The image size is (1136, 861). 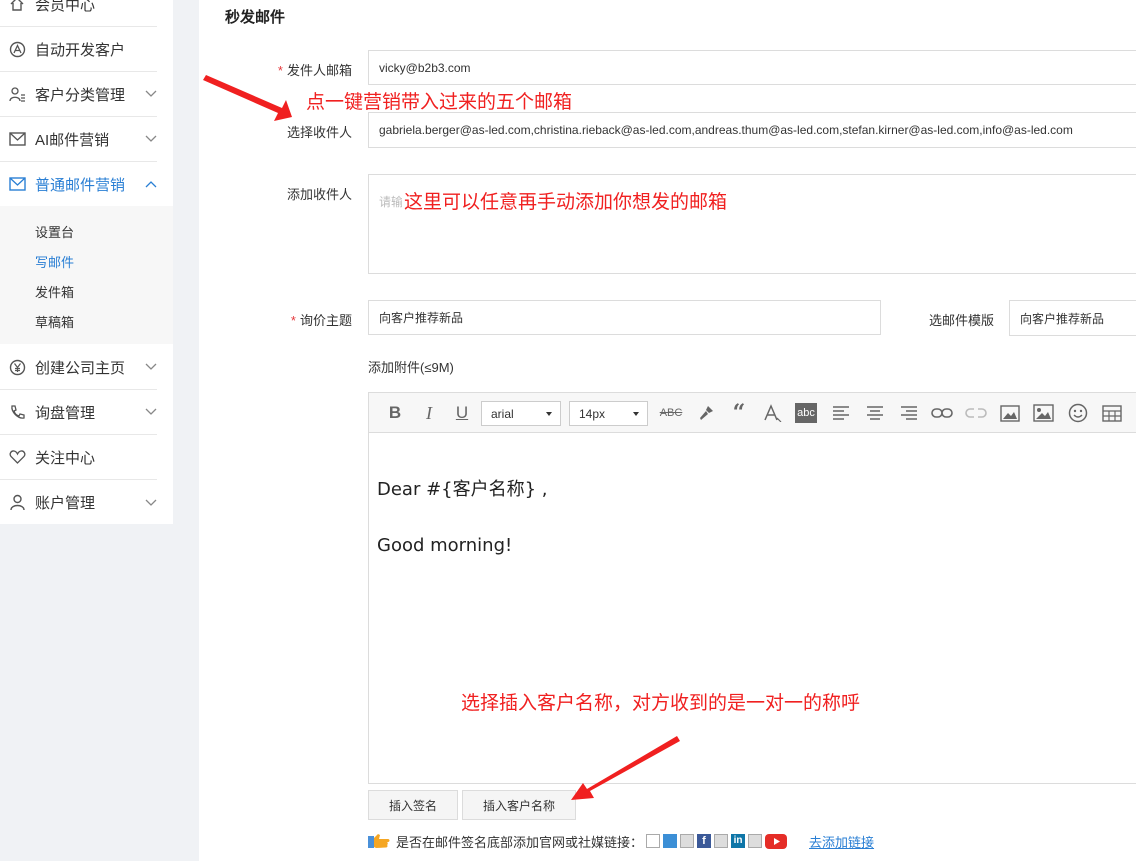 What do you see at coordinates (661, 703) in the screenshot?
I see `annotation-insert-name: 选择插入客户名称，对方收到的是一对一的称呼` at bounding box center [661, 703].